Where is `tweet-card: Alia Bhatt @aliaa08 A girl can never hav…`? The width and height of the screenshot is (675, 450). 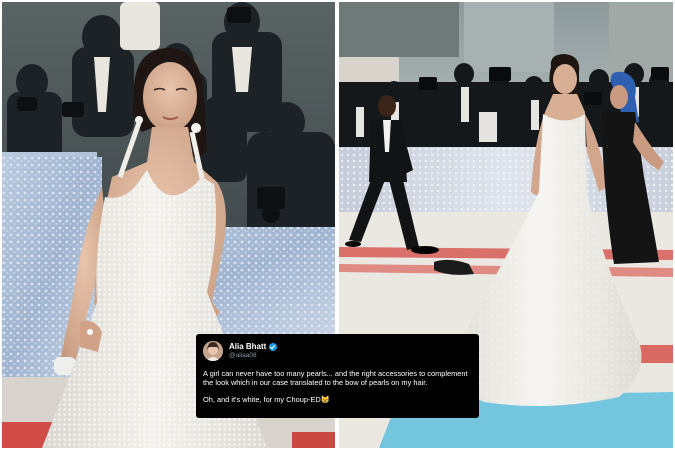
tweet-card: Alia Bhatt @aliaa08 A girl can never hav… is located at coordinates (337, 376).